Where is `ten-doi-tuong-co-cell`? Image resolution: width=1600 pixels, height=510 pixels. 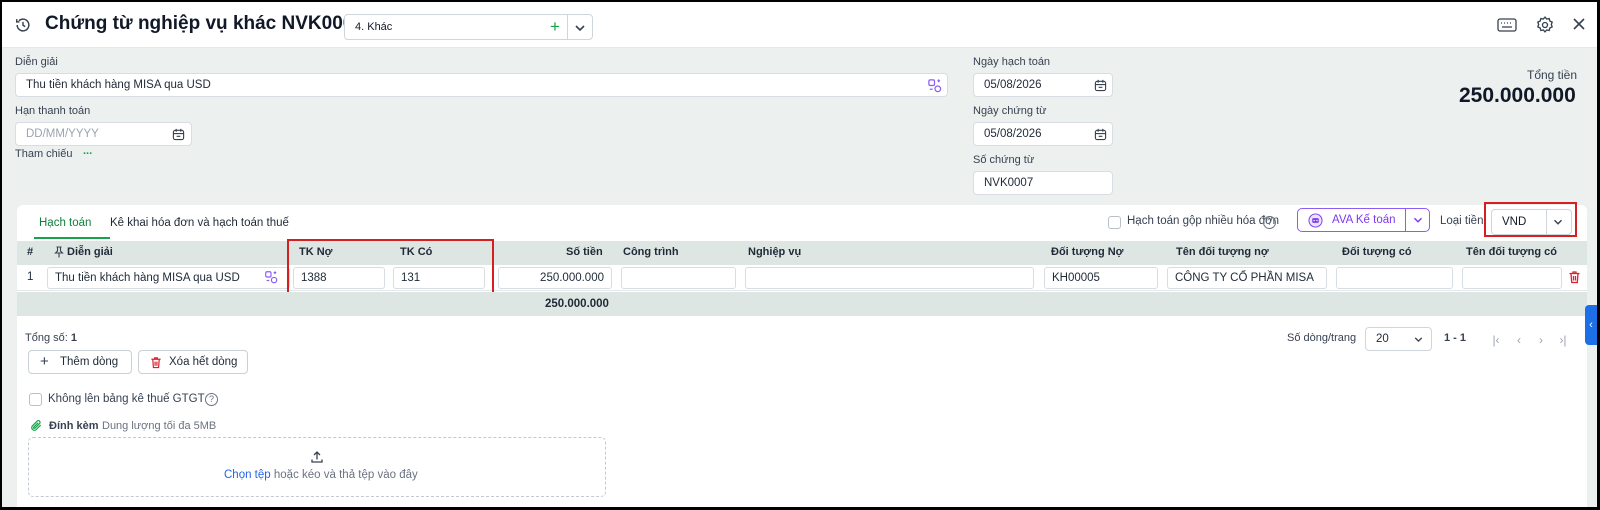 ten-doi-tuong-co-cell is located at coordinates (1512, 278).